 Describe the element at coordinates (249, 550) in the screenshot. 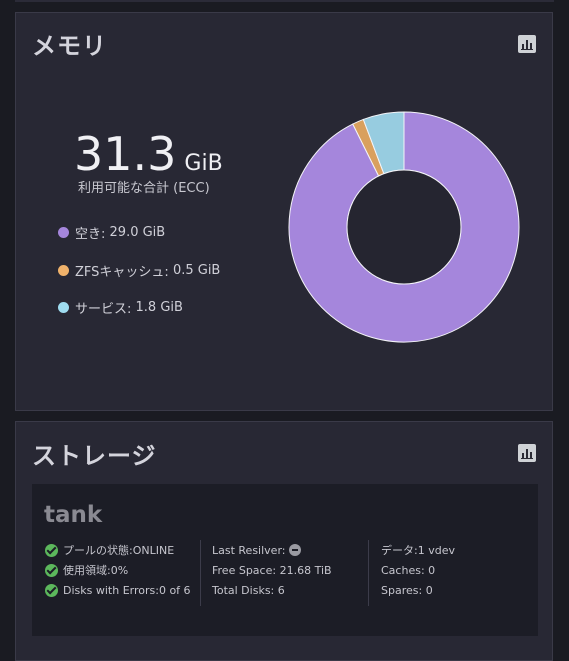

I see `last-resilver-label: Last Resilver:` at that location.